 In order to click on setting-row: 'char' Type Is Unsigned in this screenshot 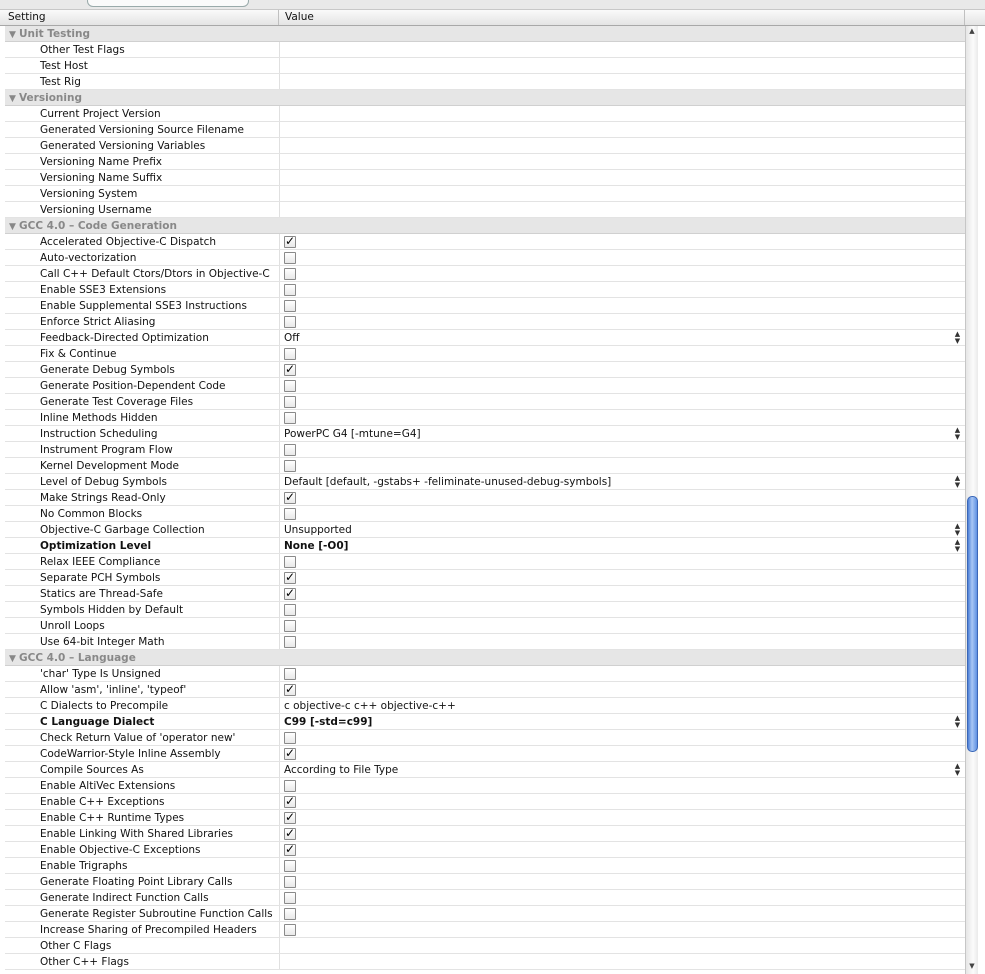, I will do `click(485, 674)`.